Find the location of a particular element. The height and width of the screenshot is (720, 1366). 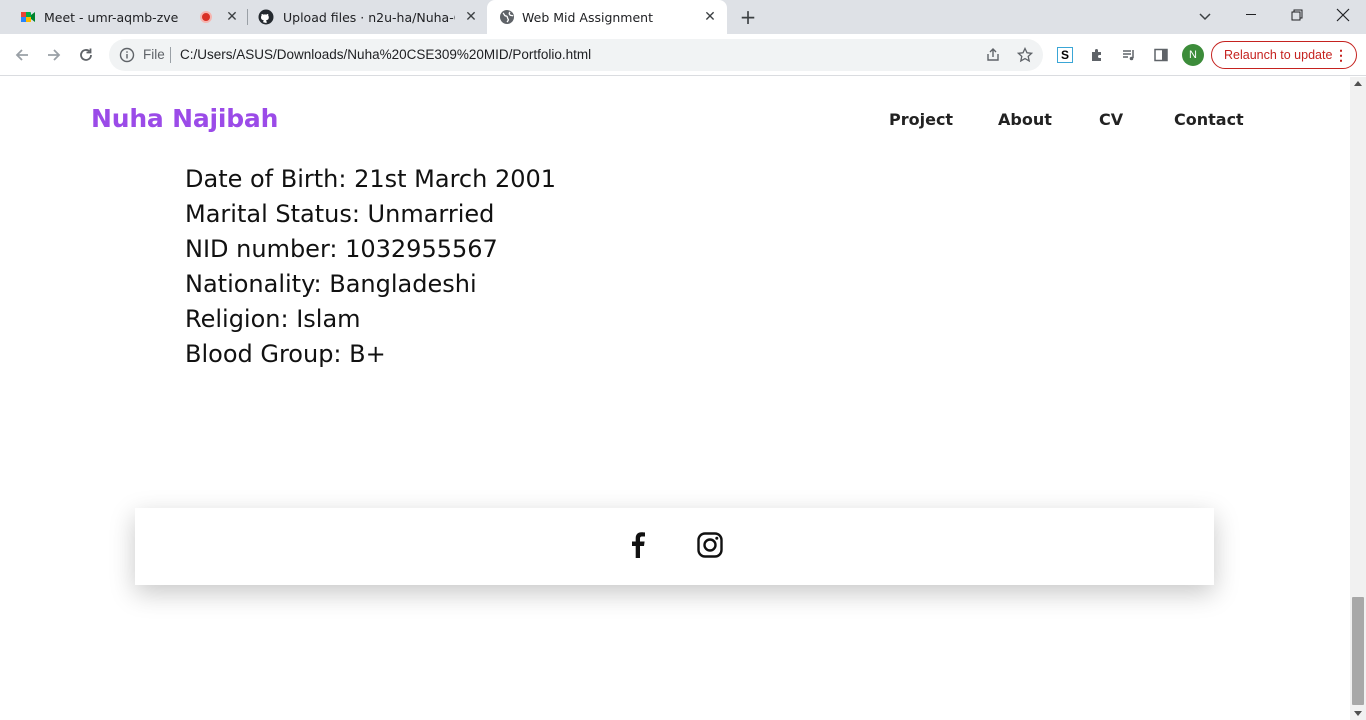

info-blood-group: Blood Group: B+ is located at coordinates (285, 354).